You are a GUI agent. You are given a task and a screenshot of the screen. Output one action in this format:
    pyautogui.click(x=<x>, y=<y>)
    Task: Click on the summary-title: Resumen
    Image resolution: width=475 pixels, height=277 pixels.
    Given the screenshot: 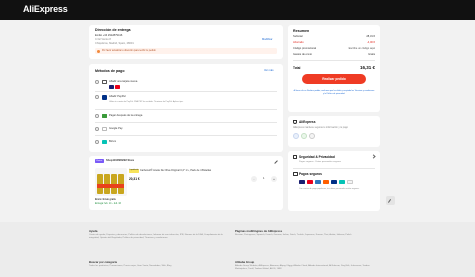 What is the action you would take?
    pyautogui.click(x=301, y=31)
    